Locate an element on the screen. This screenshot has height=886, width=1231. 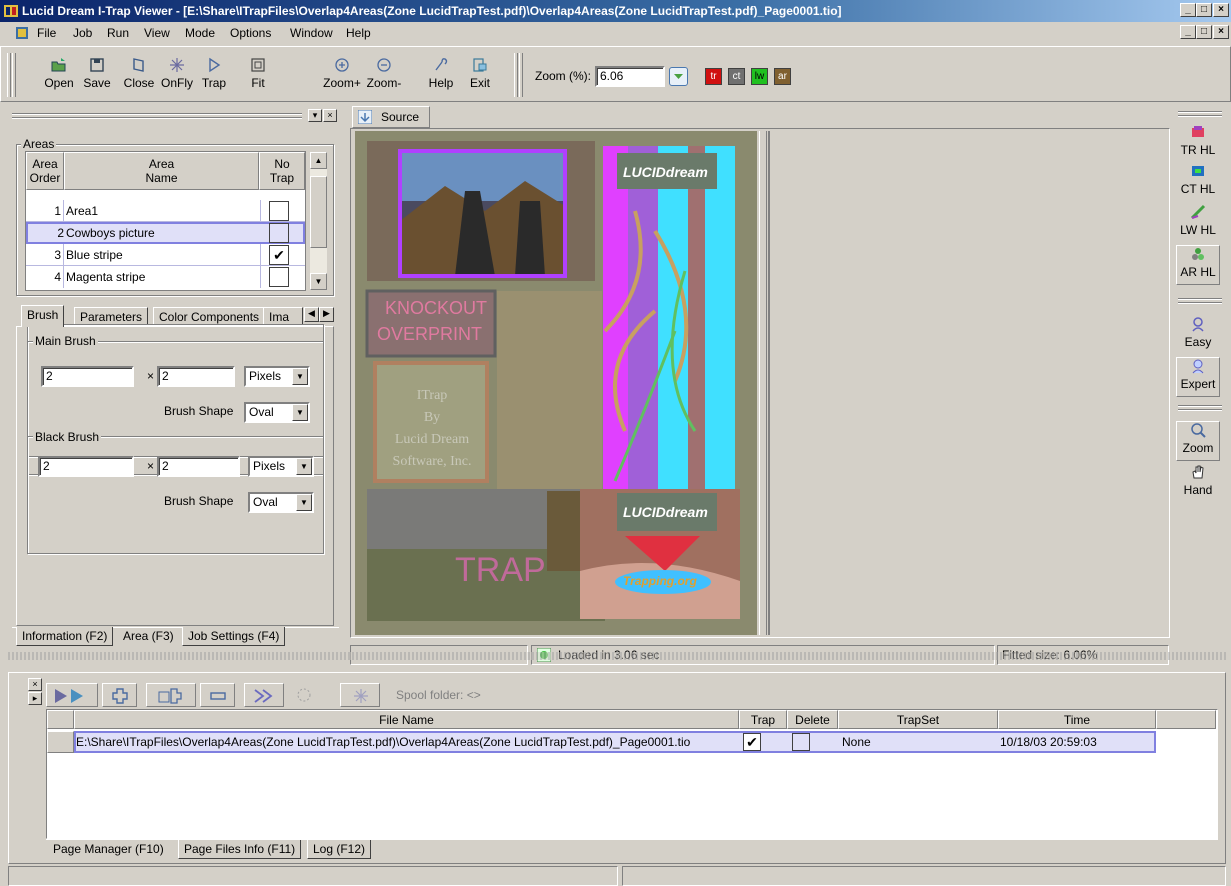
watch-button is located at coordinates (304, 695).